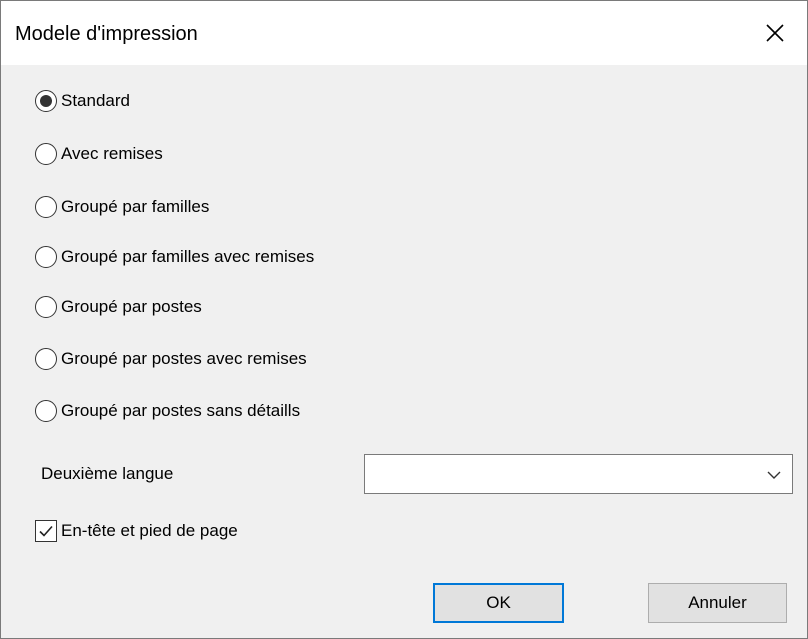 This screenshot has width=808, height=639. I want to click on radio-label: Groupé par postes, so click(131, 306).